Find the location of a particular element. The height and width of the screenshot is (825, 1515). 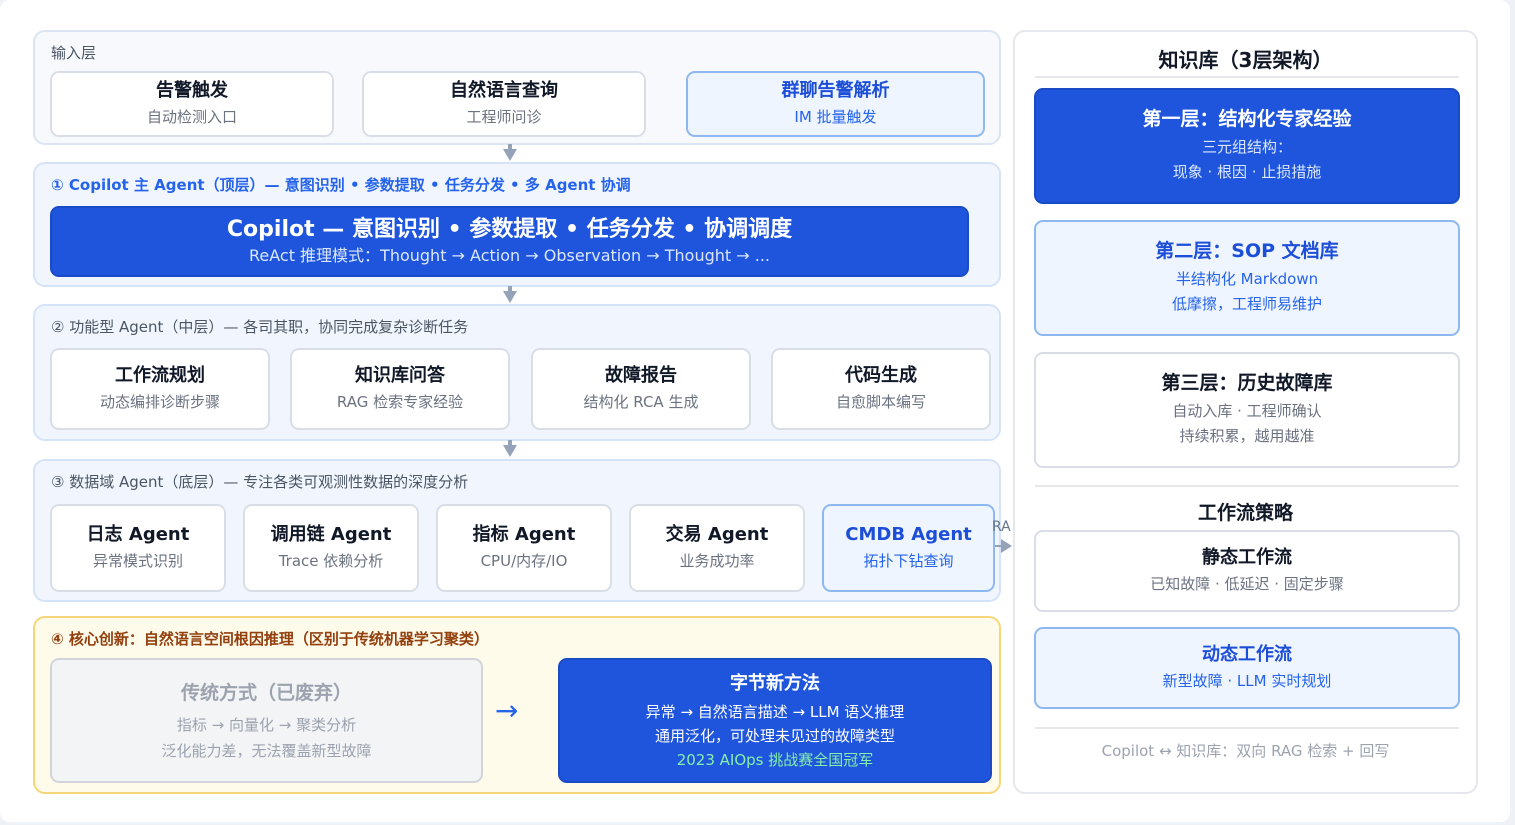

card-subtitle: 业务成功率 is located at coordinates (717, 561).